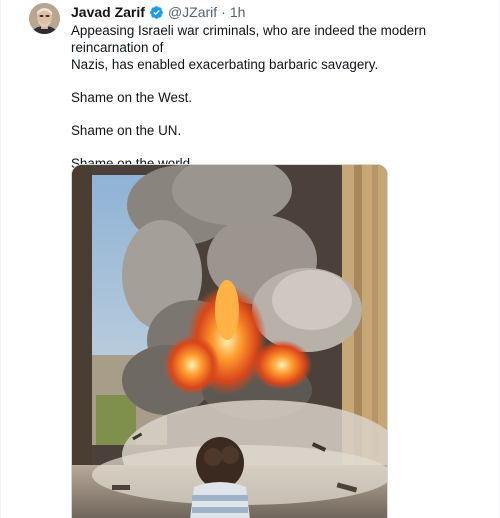 The height and width of the screenshot is (518, 500). I want to click on tweet-paragraph: Shame on the UN., so click(126, 130).